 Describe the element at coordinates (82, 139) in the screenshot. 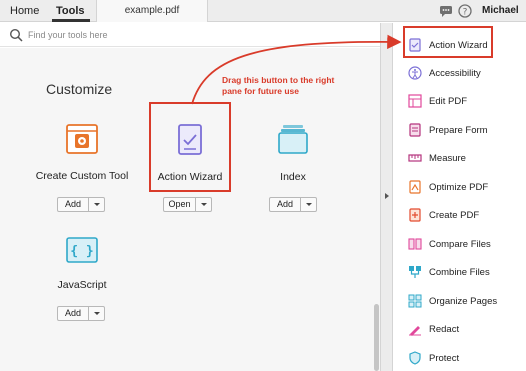

I see `gear-icon` at that location.